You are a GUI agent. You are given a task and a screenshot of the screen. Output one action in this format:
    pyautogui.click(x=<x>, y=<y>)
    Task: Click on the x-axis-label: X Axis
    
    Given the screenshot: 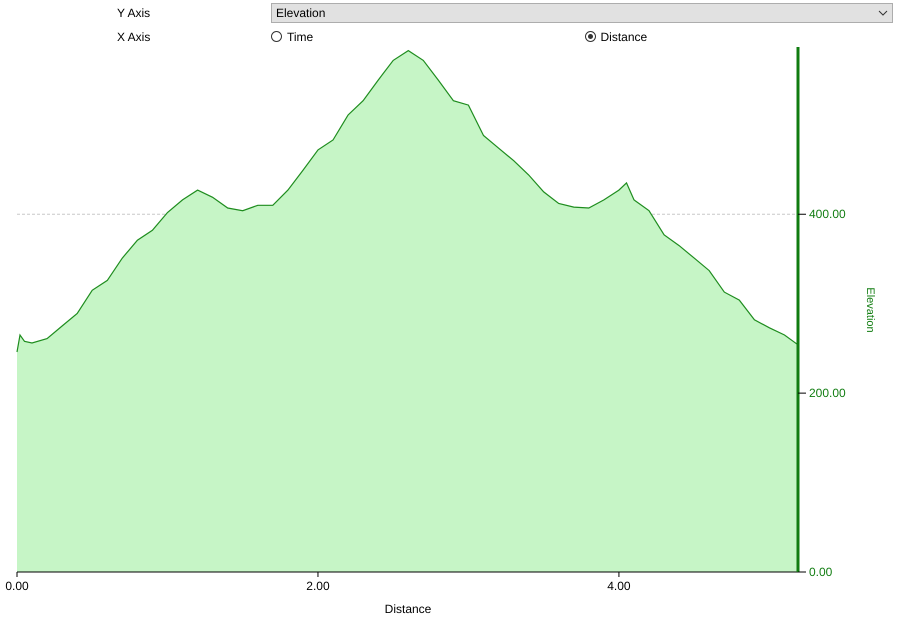 What is the action you would take?
    pyautogui.click(x=134, y=37)
    